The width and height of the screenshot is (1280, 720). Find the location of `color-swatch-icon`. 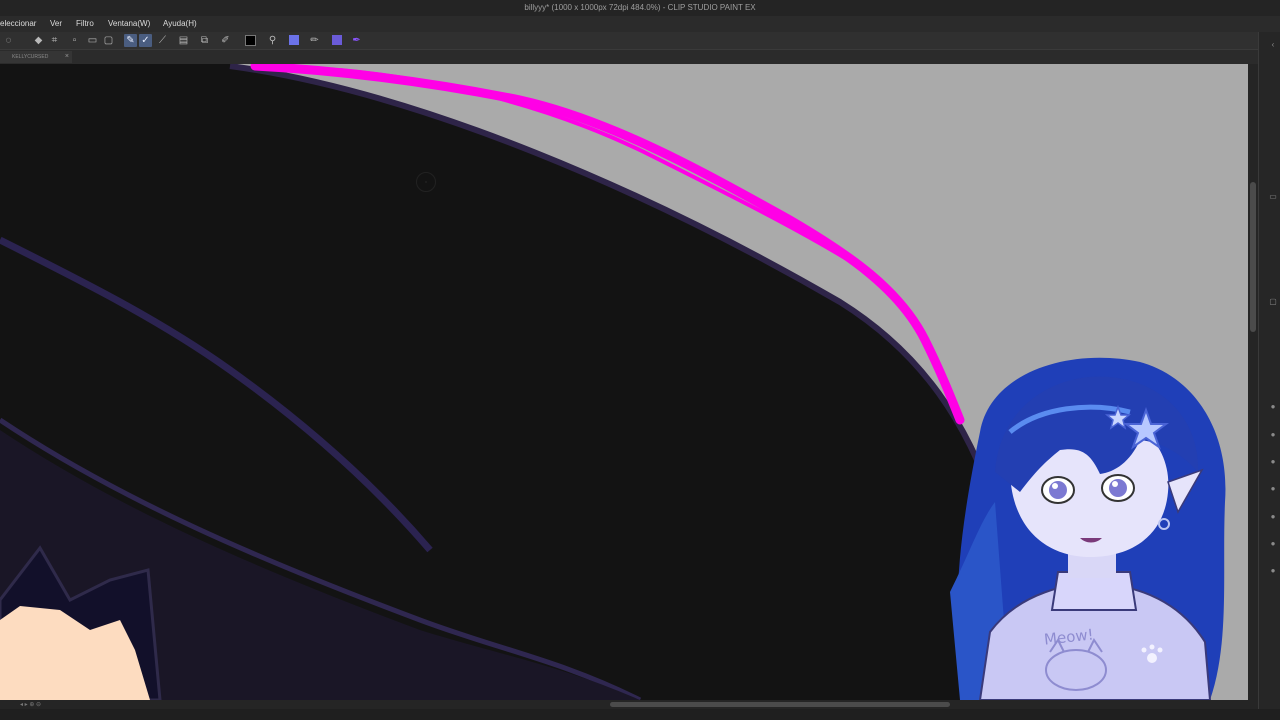

color-swatch-icon is located at coordinates (250, 40).